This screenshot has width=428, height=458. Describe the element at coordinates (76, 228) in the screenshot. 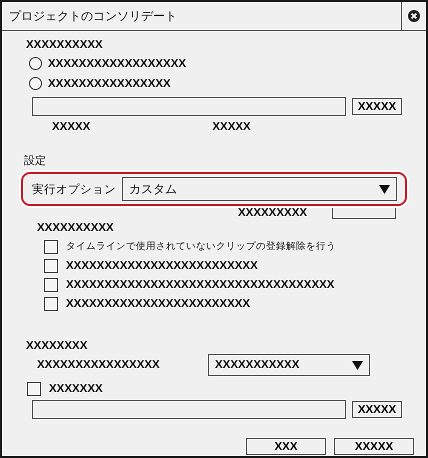

I see `group-heading: XXXXXXXXXX` at that location.